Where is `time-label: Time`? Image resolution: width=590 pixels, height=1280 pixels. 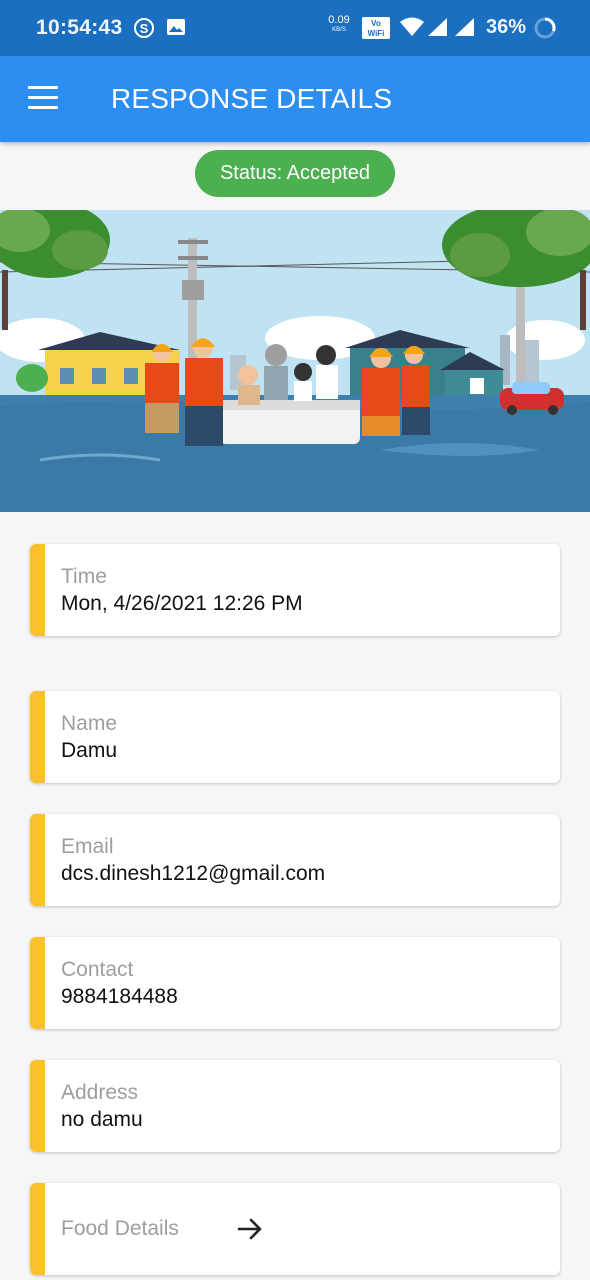
time-label: Time is located at coordinates (84, 576).